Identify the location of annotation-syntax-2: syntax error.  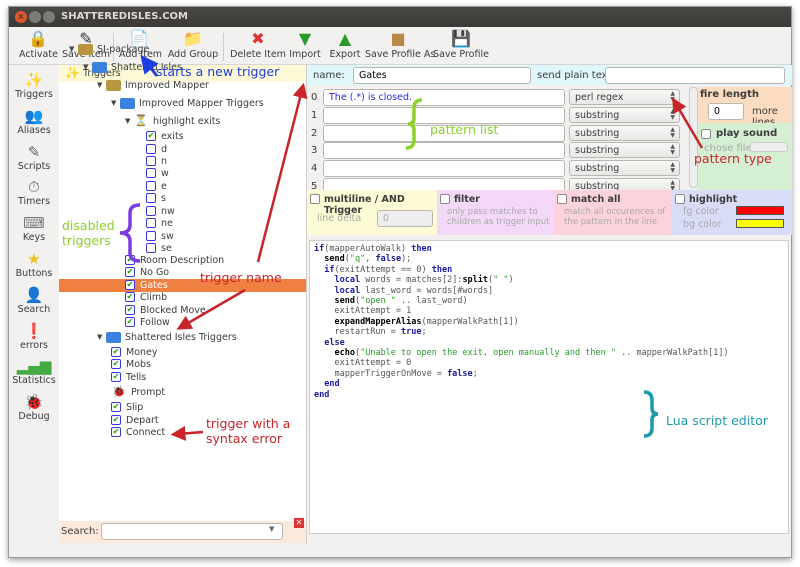
(244, 438).